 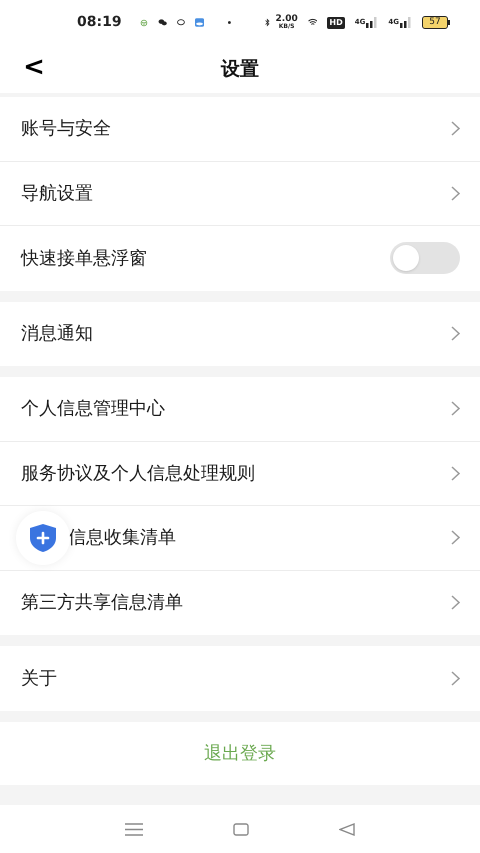 I want to click on battery-indicator: 57, so click(x=435, y=22).